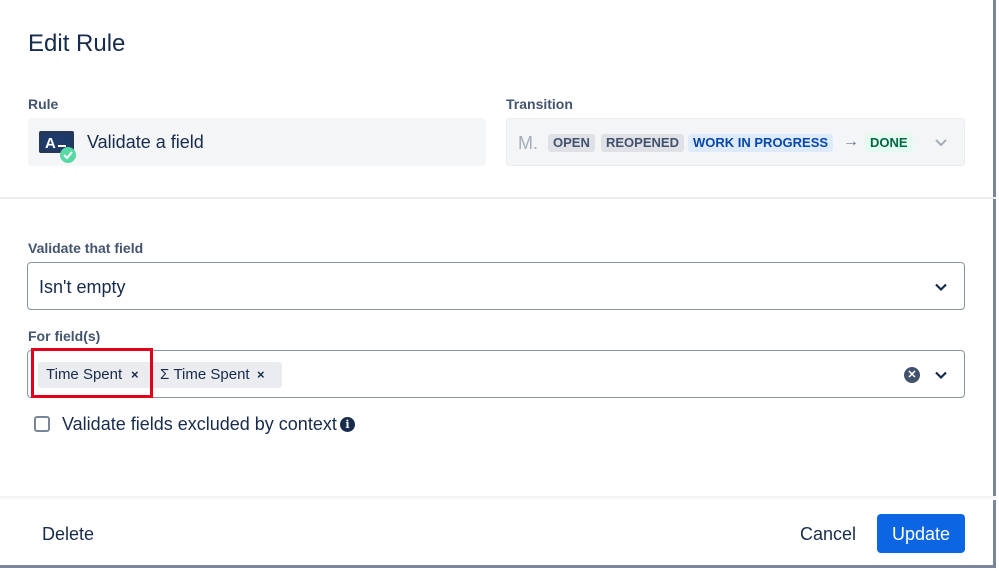  What do you see at coordinates (498, 498) in the screenshot?
I see `footer-separator` at bounding box center [498, 498].